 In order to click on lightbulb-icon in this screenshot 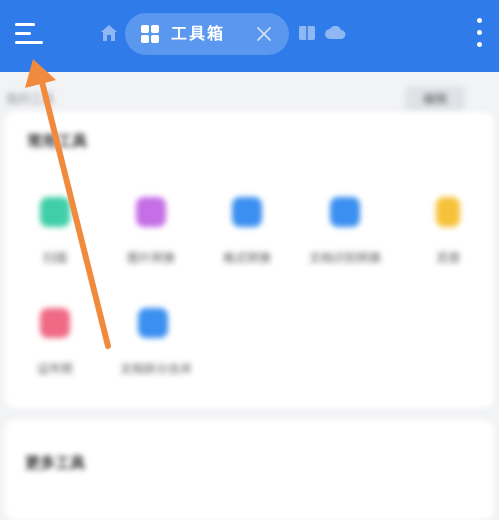, I will do `click(448, 212)`.